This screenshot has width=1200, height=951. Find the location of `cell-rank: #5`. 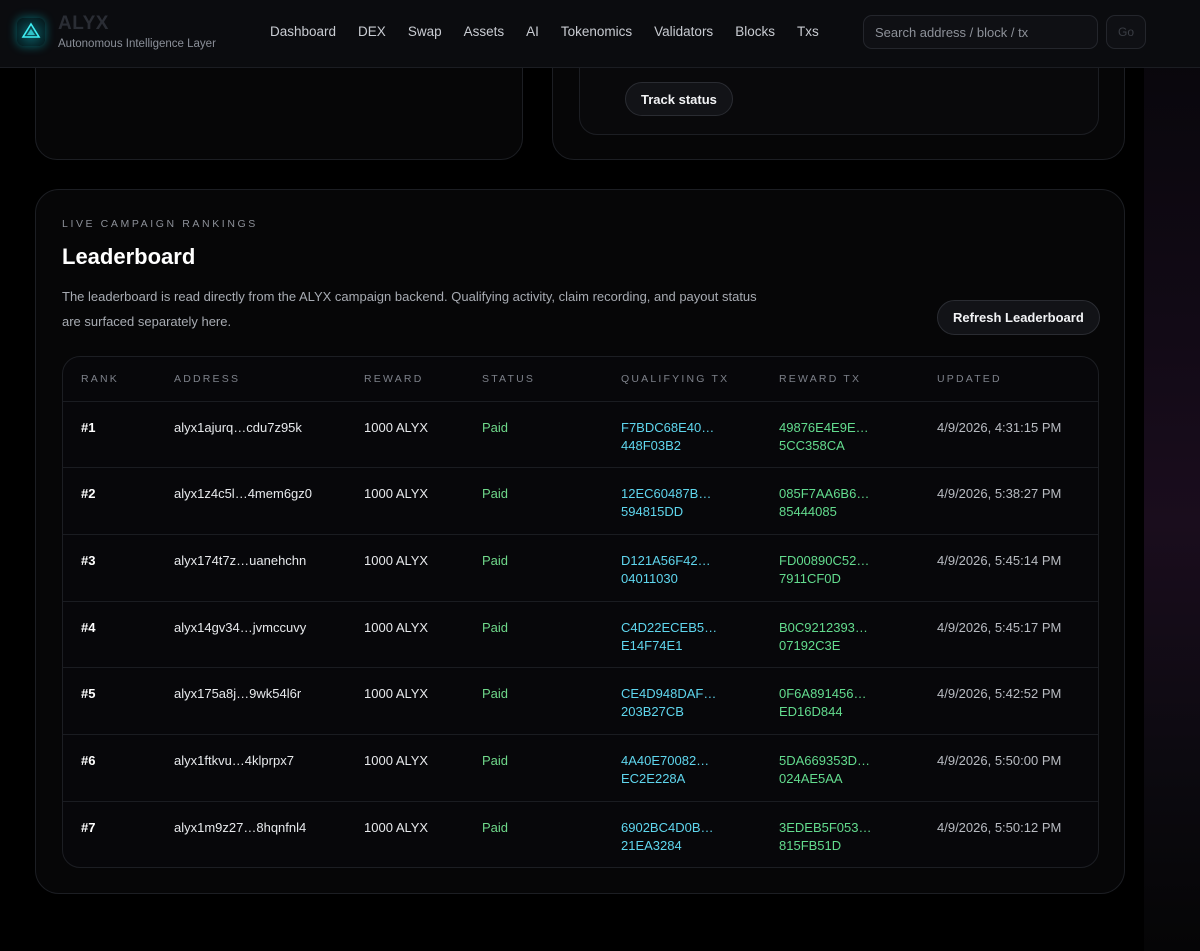

cell-rank: #5 is located at coordinates (118, 701).